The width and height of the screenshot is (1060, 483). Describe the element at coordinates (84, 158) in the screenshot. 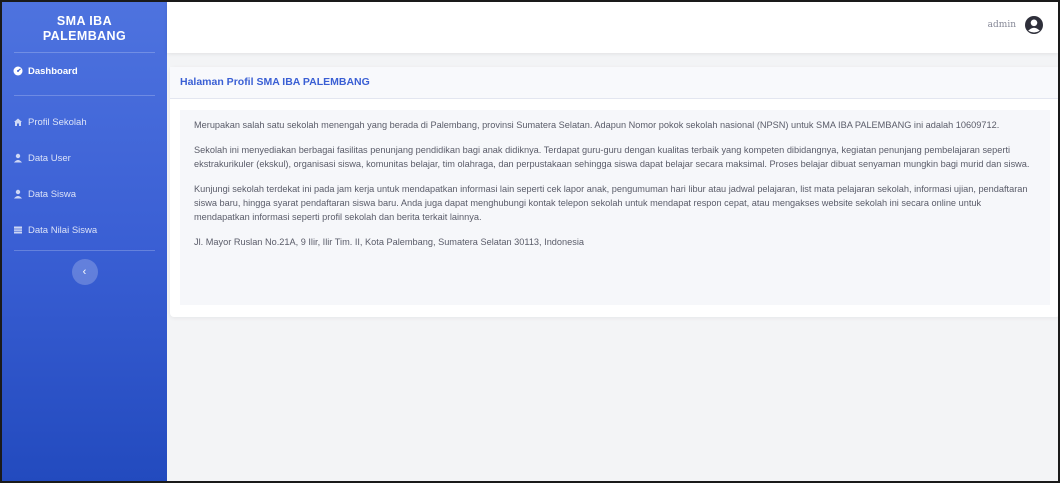

I see `sidebar-item-data-user: Data User` at that location.